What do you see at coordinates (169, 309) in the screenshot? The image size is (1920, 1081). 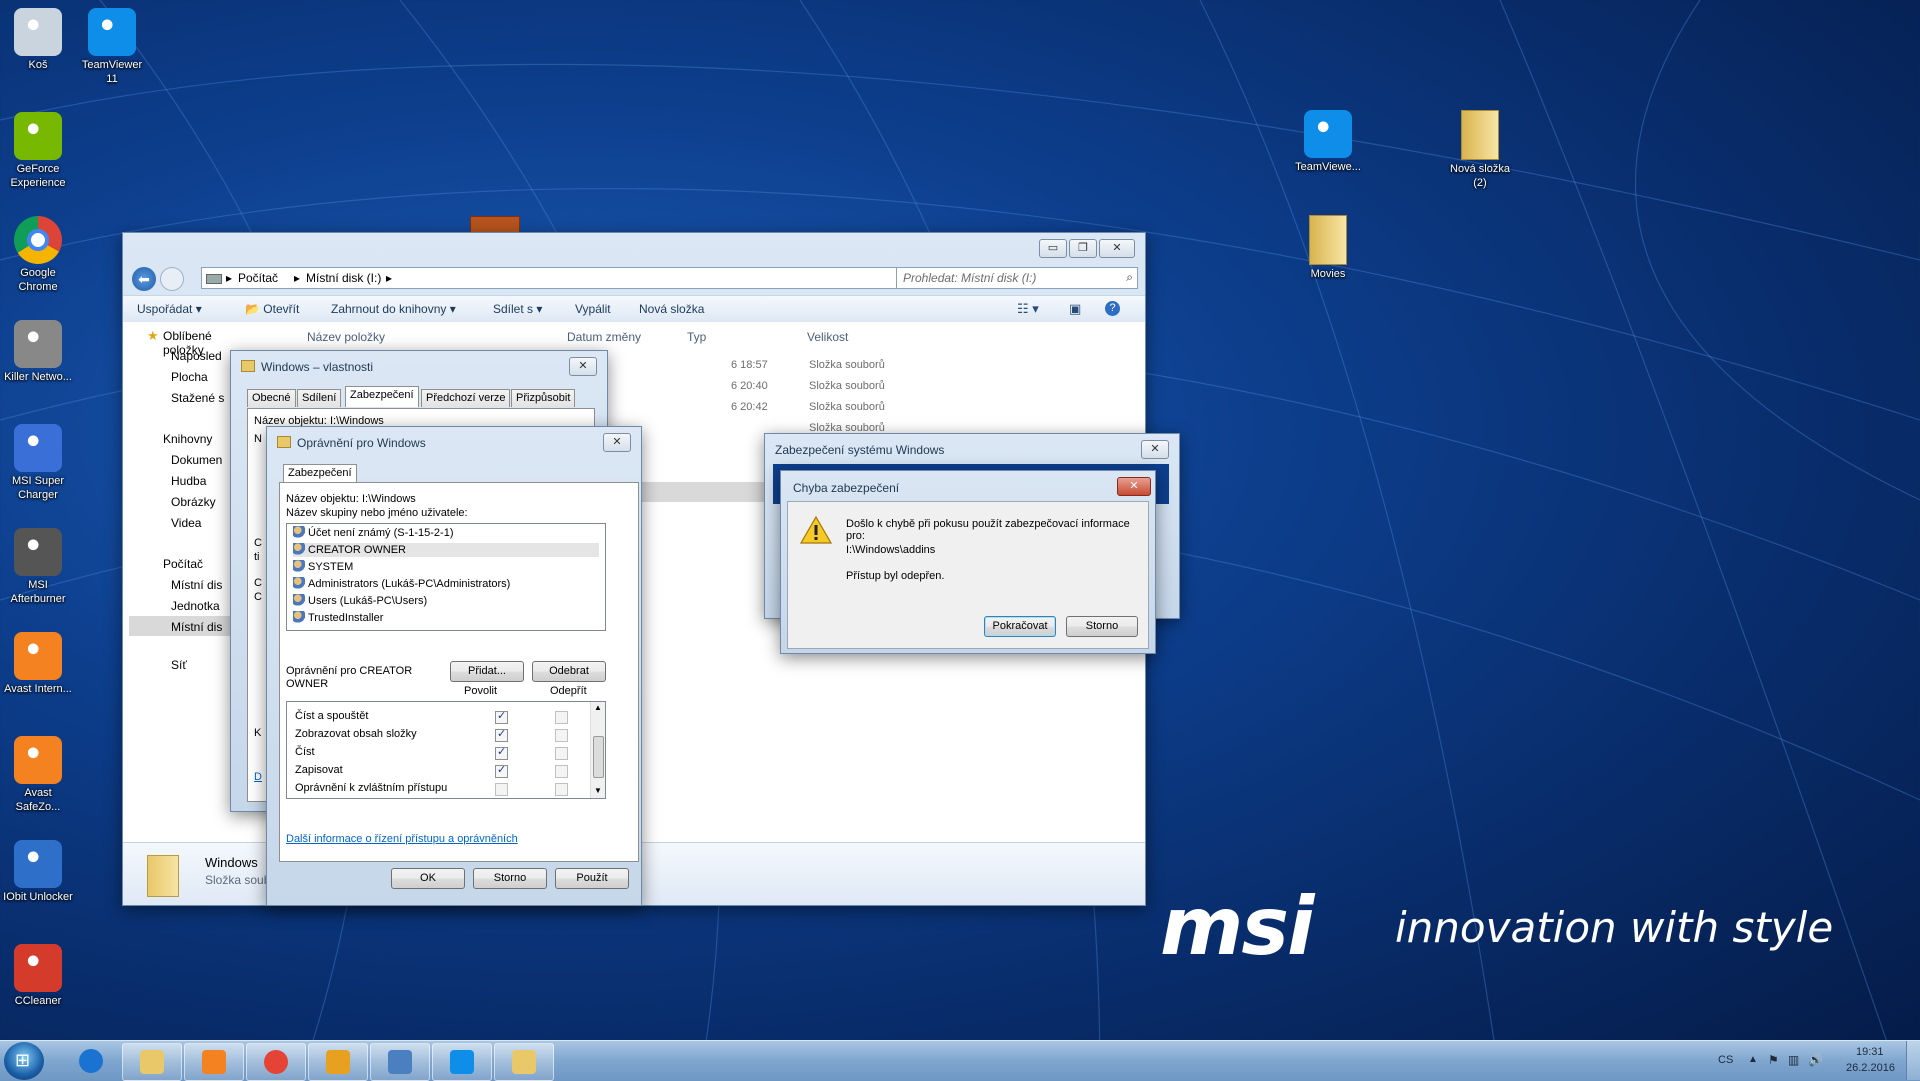 I see `organize-menu: Uspořádat ▾` at bounding box center [169, 309].